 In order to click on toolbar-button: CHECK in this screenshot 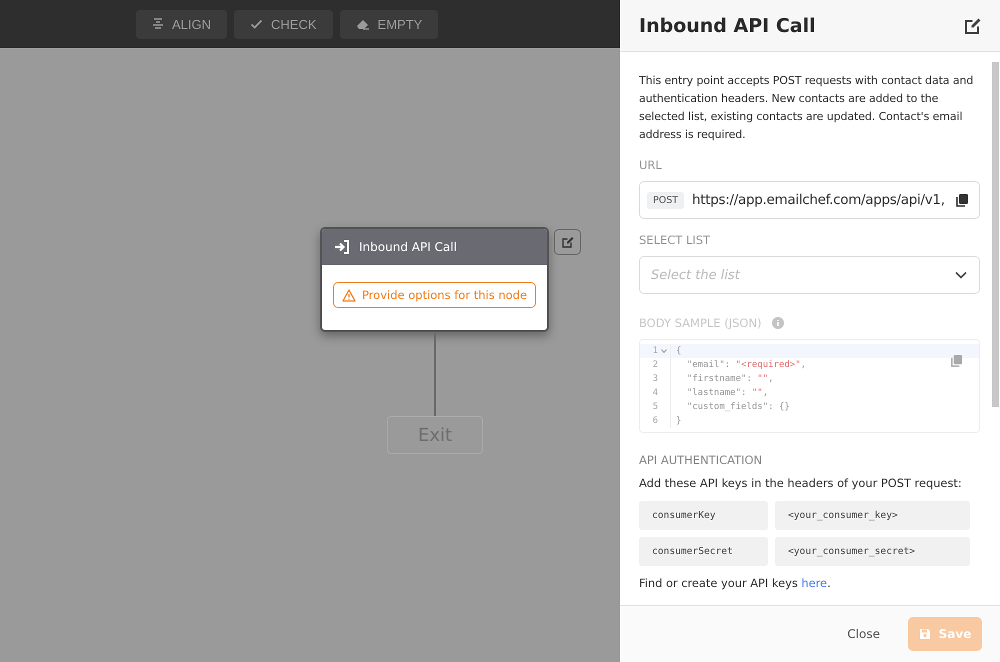, I will do `click(283, 24)`.